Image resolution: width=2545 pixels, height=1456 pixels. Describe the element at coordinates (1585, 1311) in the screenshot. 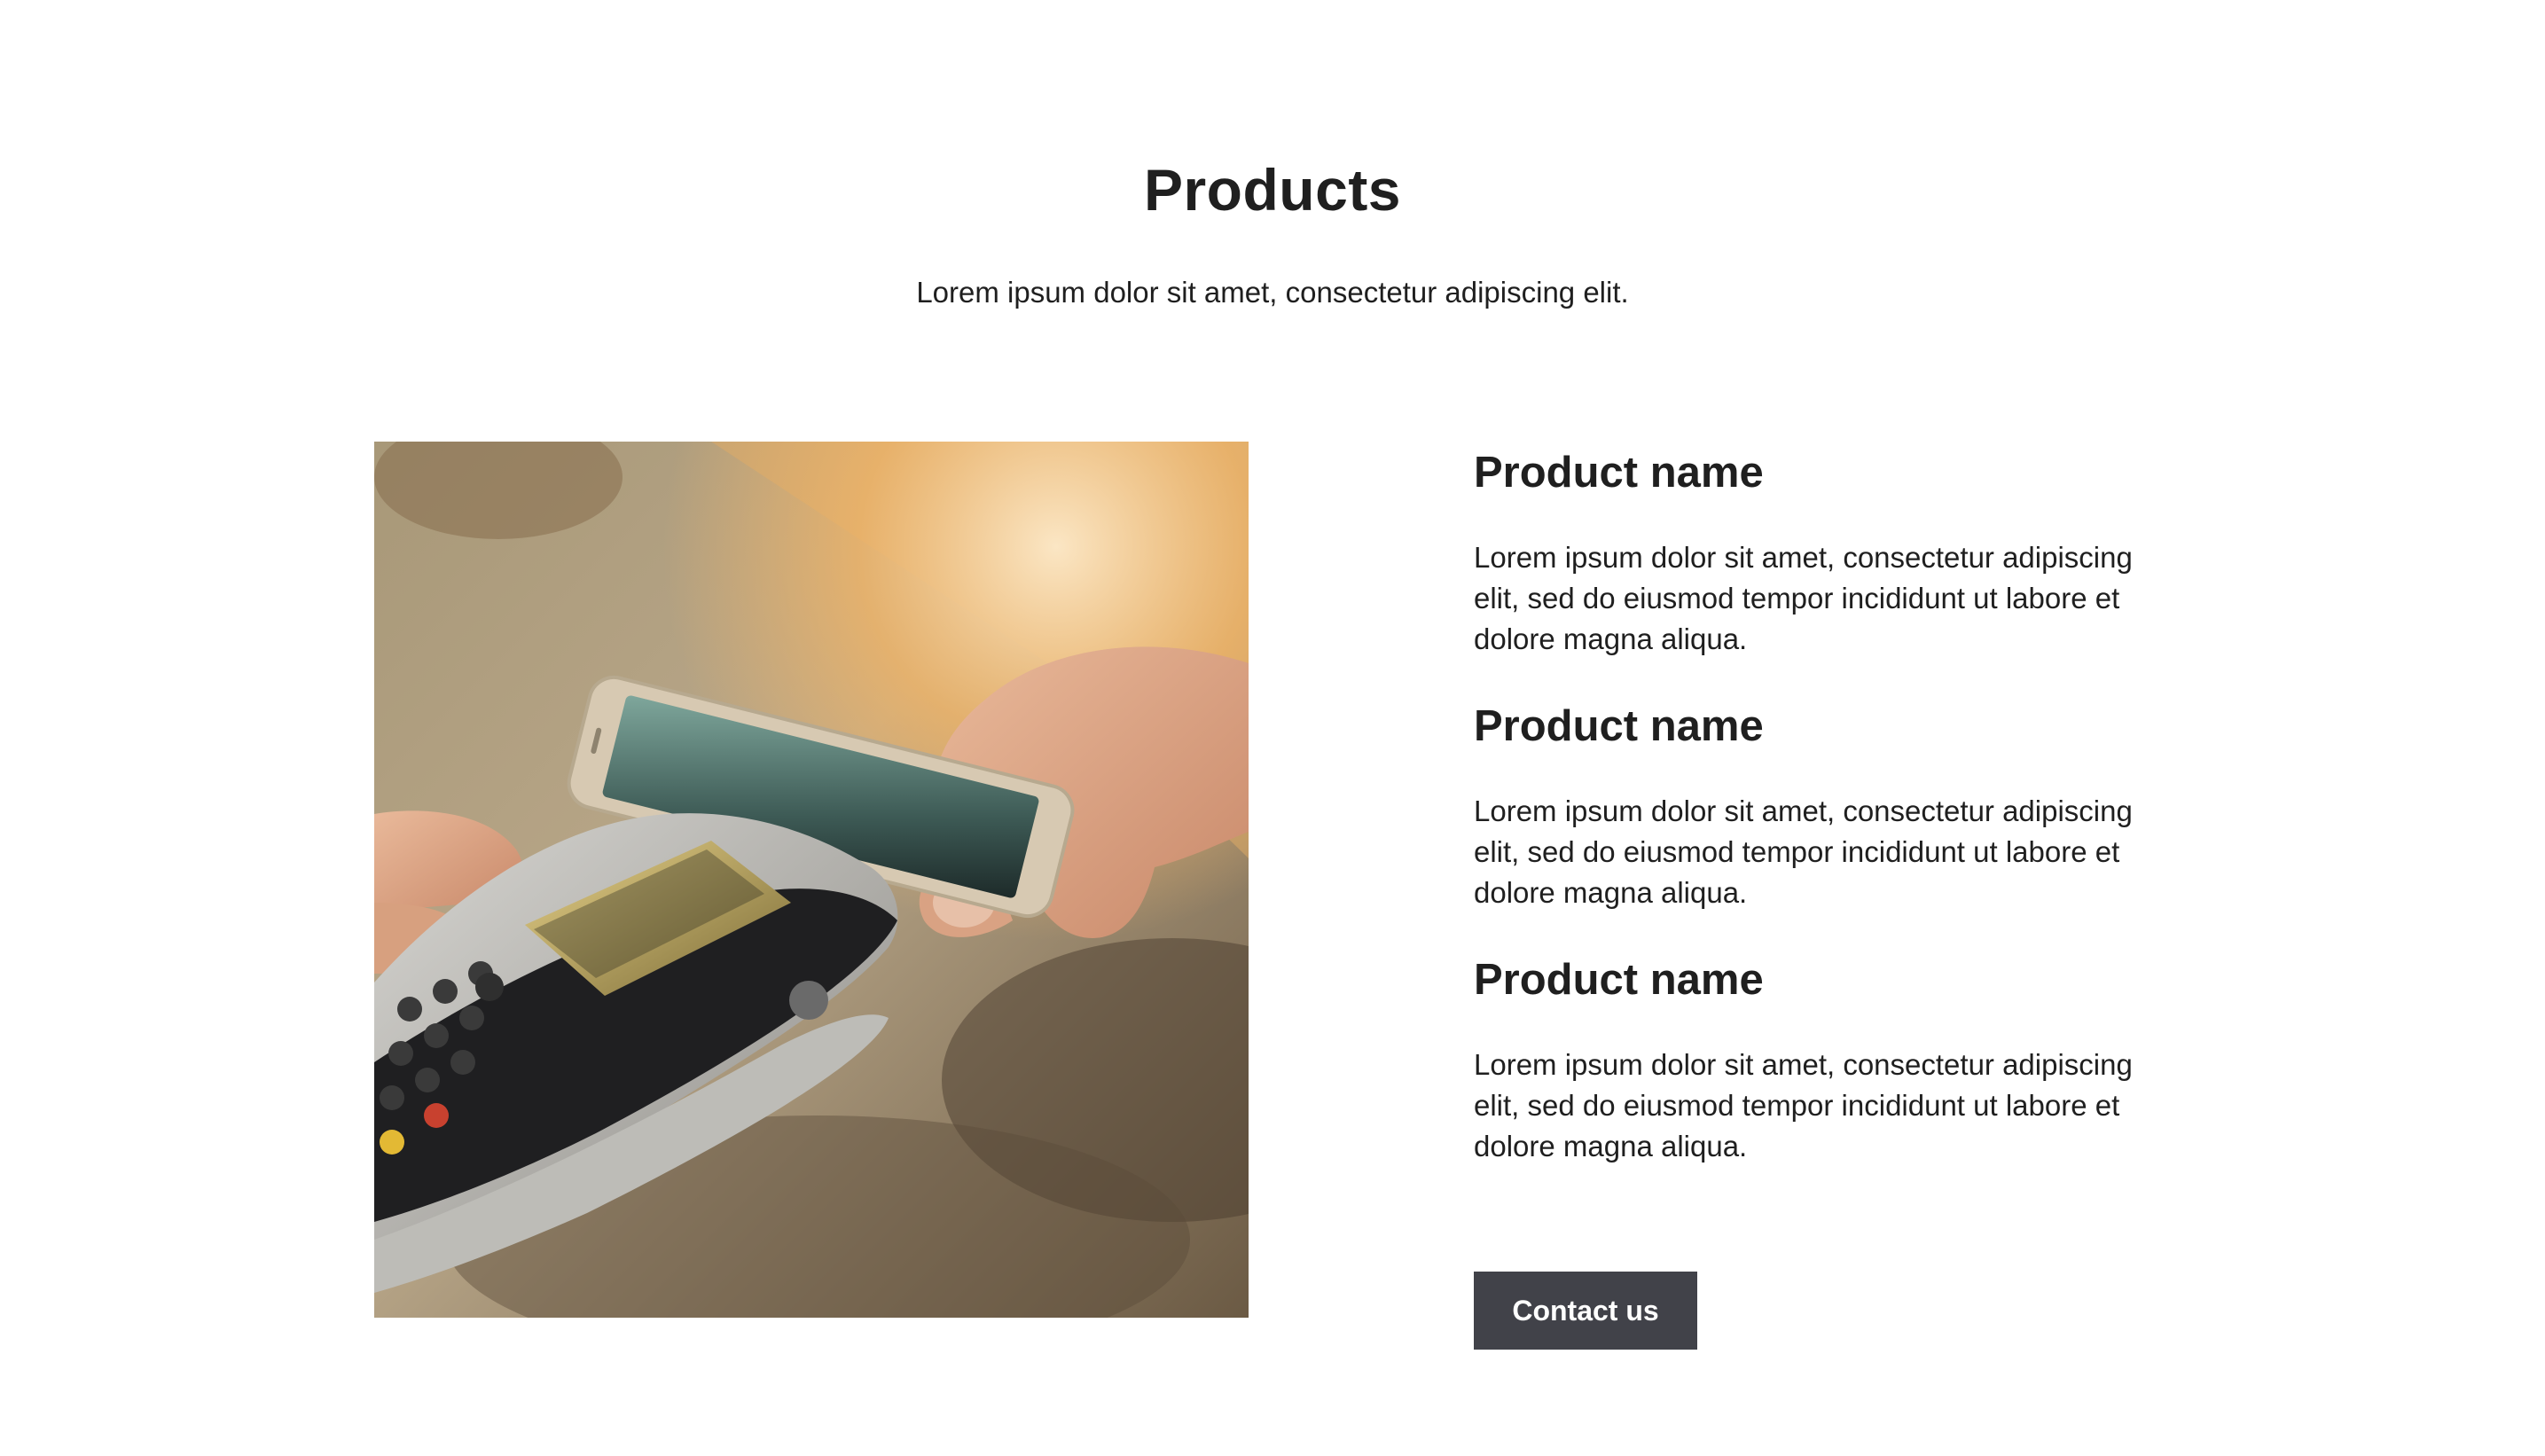

I see `contact-us-button: Contact us` at that location.